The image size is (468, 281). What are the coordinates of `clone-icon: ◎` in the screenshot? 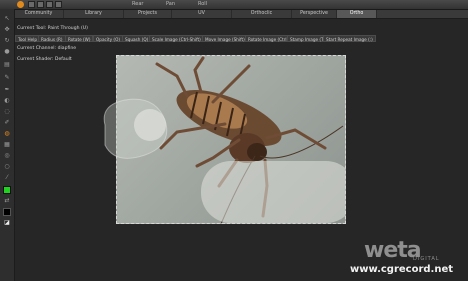 It's located at (7, 156).